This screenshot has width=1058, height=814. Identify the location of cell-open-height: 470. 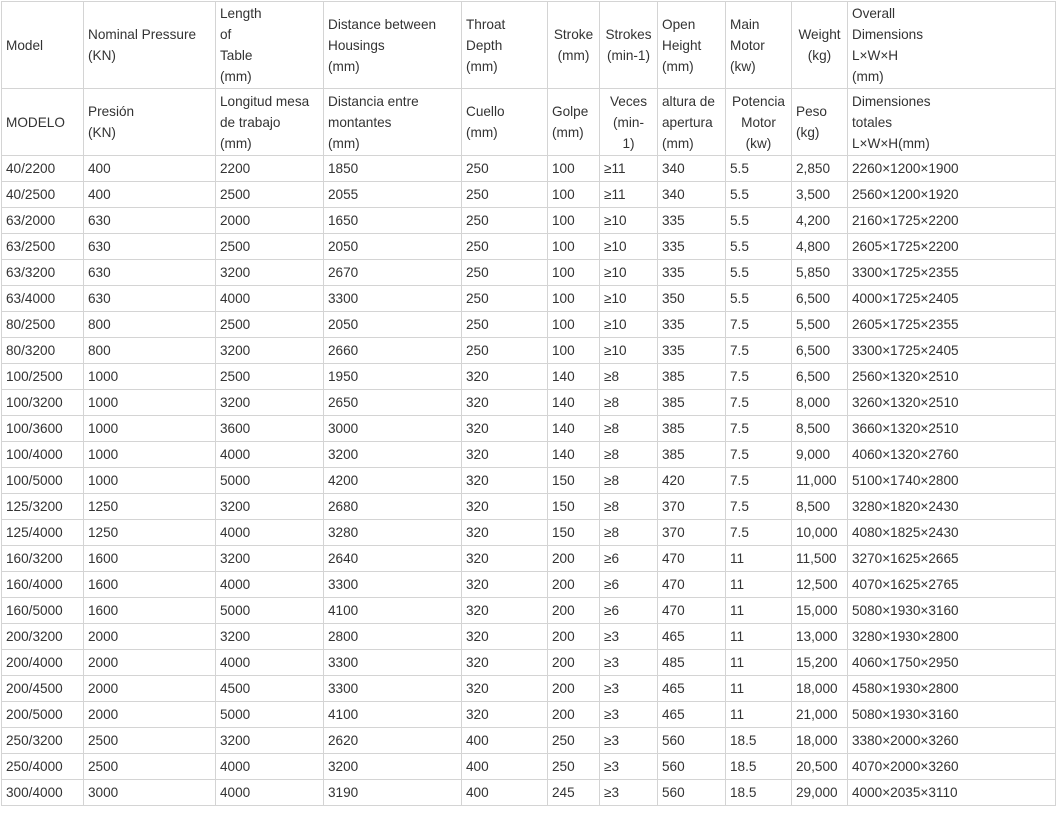
(691, 558).